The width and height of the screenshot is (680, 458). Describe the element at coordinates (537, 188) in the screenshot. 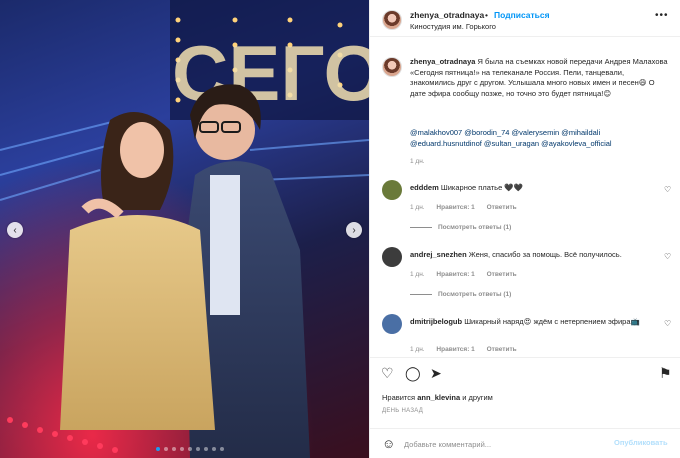

I see `comment: edddem Шикарное платье 🖤🖤` at that location.